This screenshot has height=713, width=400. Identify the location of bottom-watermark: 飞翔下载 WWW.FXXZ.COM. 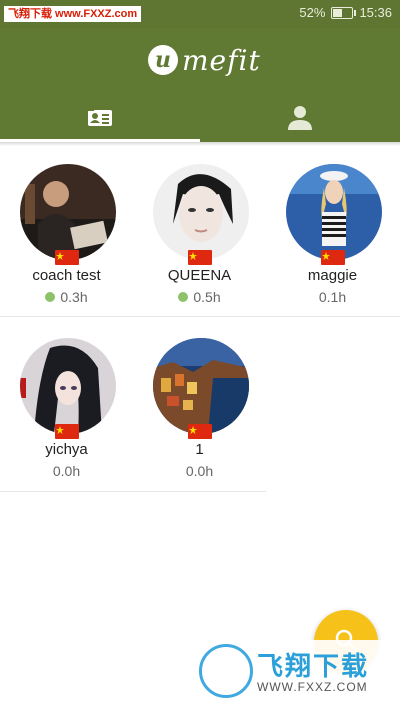
(290, 671).